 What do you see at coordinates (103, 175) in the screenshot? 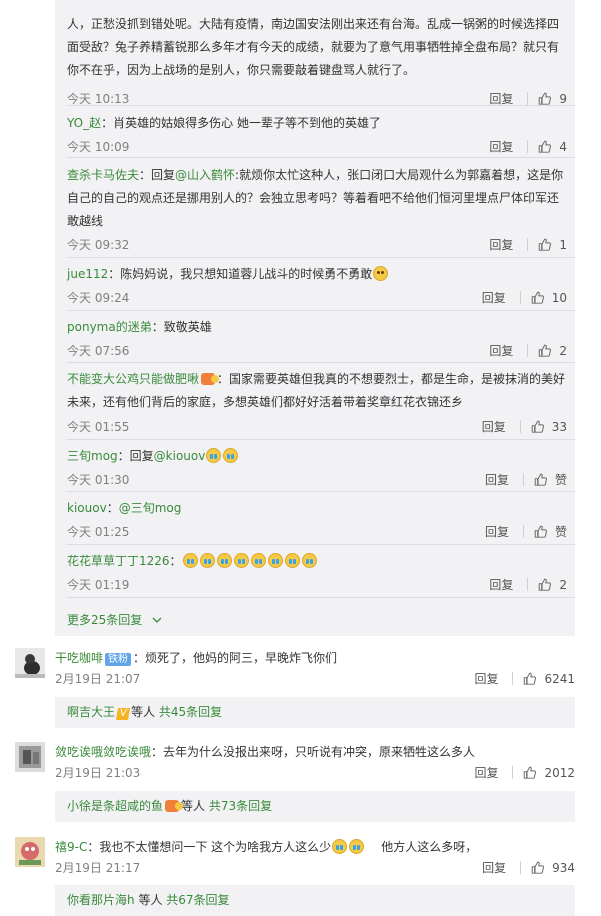
I see `reply-author: 查杀卡马佐夫` at bounding box center [103, 175].